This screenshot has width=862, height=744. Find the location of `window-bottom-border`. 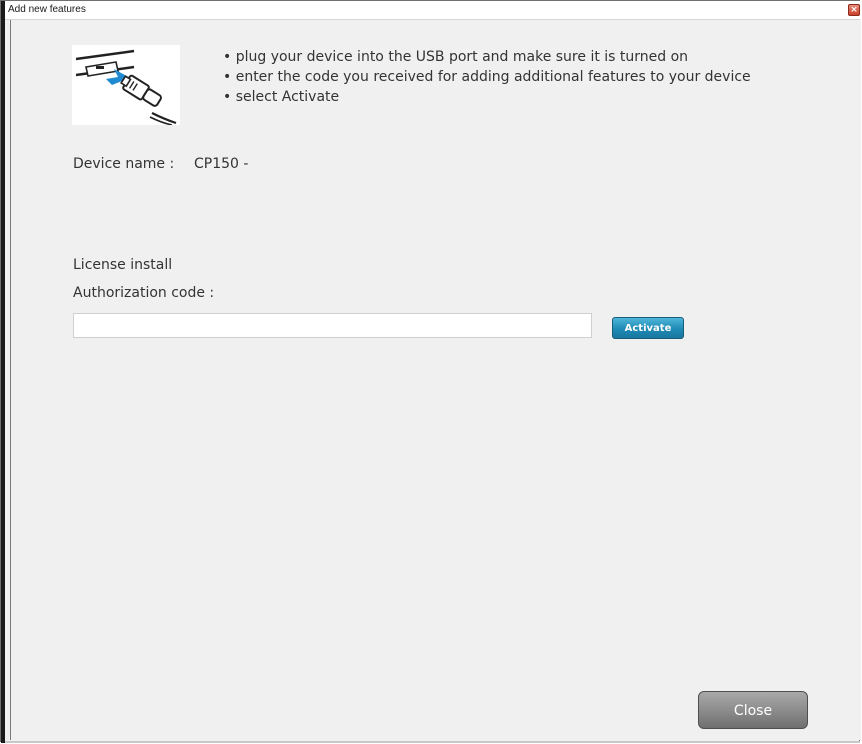

window-bottom-border is located at coordinates (432, 742).